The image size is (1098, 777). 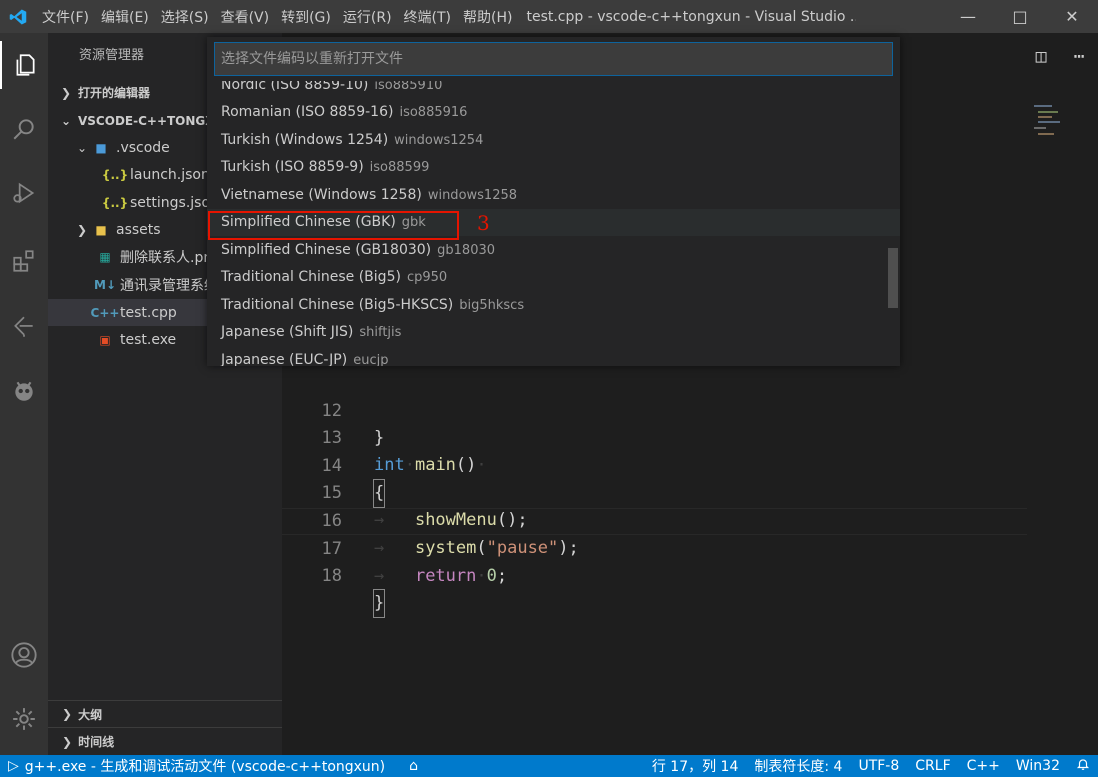 I want to click on code-line-current: 17 → return·0;, so click(x=654, y=547).